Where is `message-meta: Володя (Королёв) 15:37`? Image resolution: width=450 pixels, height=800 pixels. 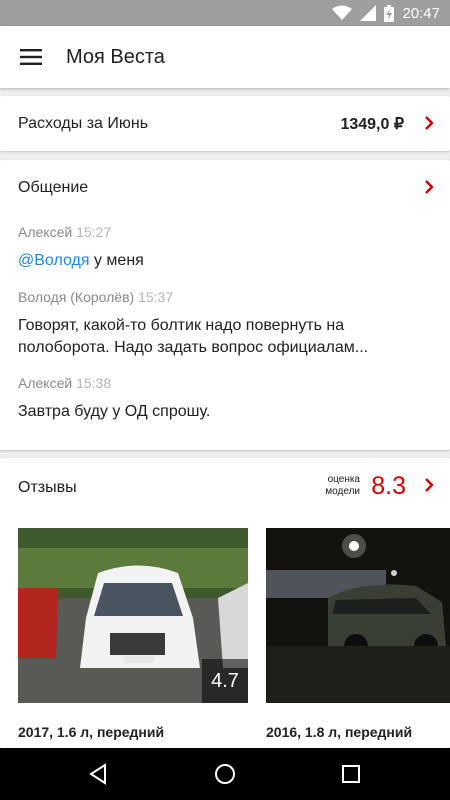
message-meta: Володя (Королёв) 15:37 is located at coordinates (95, 297).